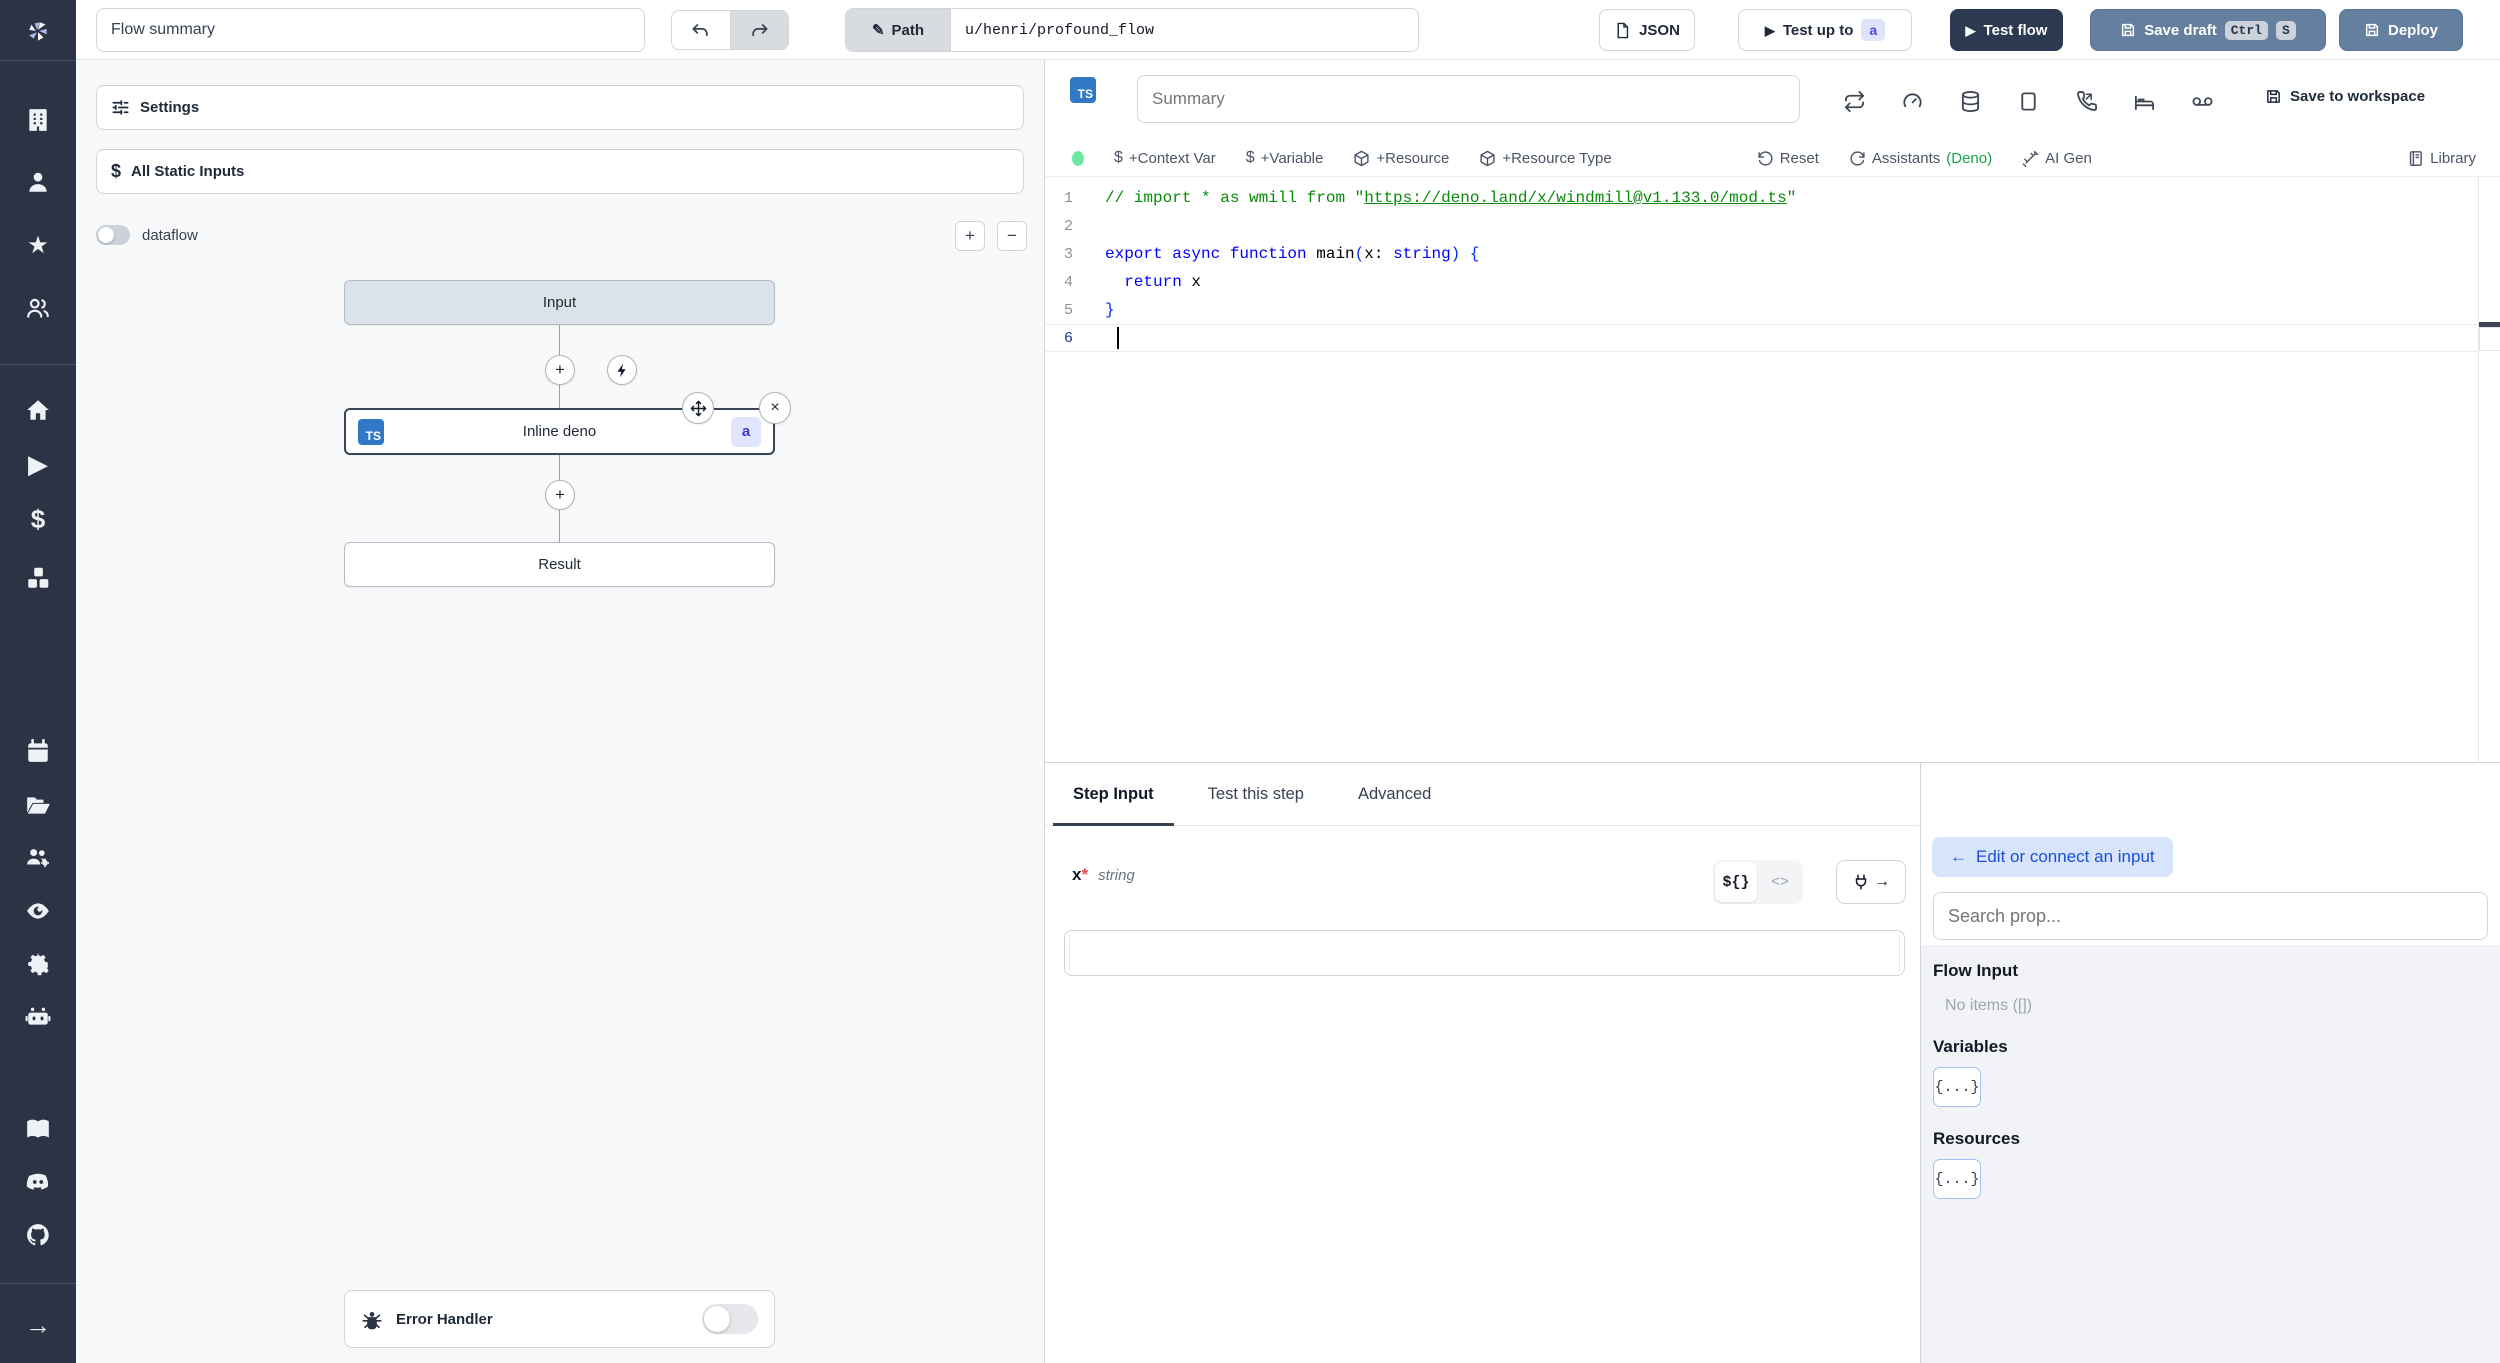 Image resolution: width=2500 pixels, height=1363 pixels. What do you see at coordinates (1989, 1005) in the screenshot?
I see `flow-input-empty-text: No items ([])` at bounding box center [1989, 1005].